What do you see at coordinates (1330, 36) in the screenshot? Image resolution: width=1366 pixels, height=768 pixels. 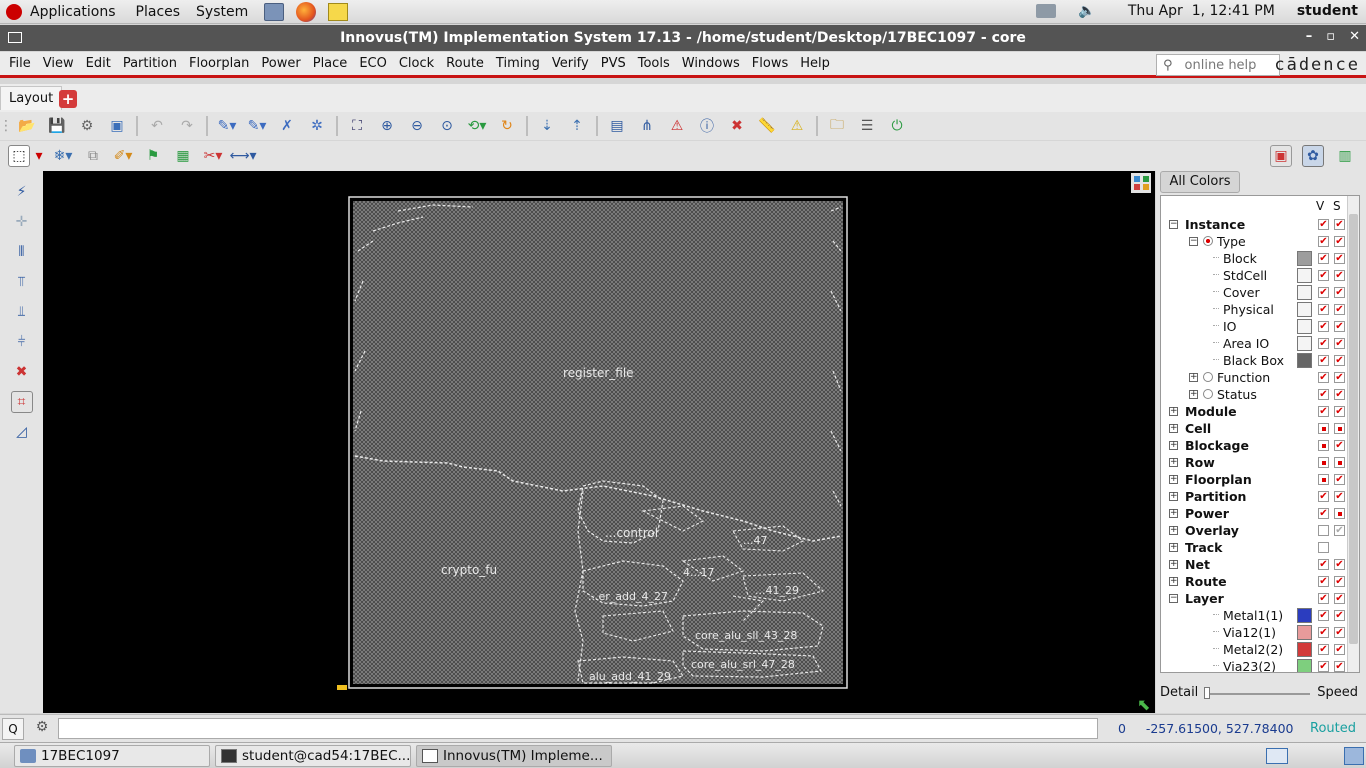 I see `maximize-icon: ▫` at bounding box center [1330, 36].